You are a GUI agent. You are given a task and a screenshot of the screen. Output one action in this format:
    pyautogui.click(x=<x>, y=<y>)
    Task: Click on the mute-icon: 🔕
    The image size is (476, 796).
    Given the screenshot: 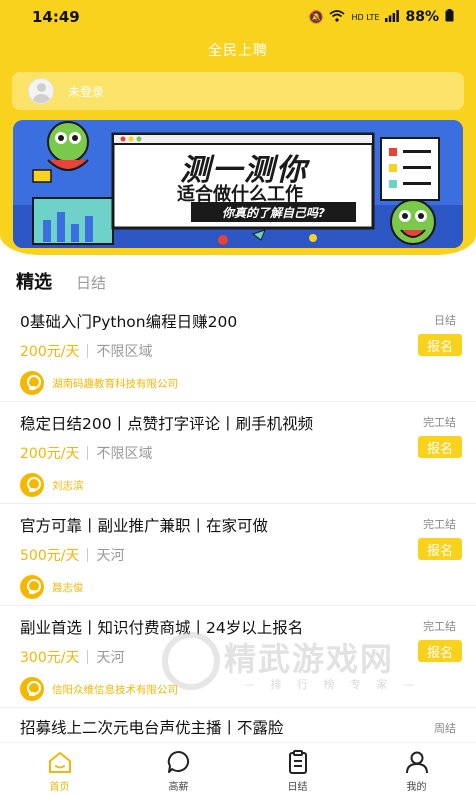 What is the action you would take?
    pyautogui.click(x=316, y=17)
    